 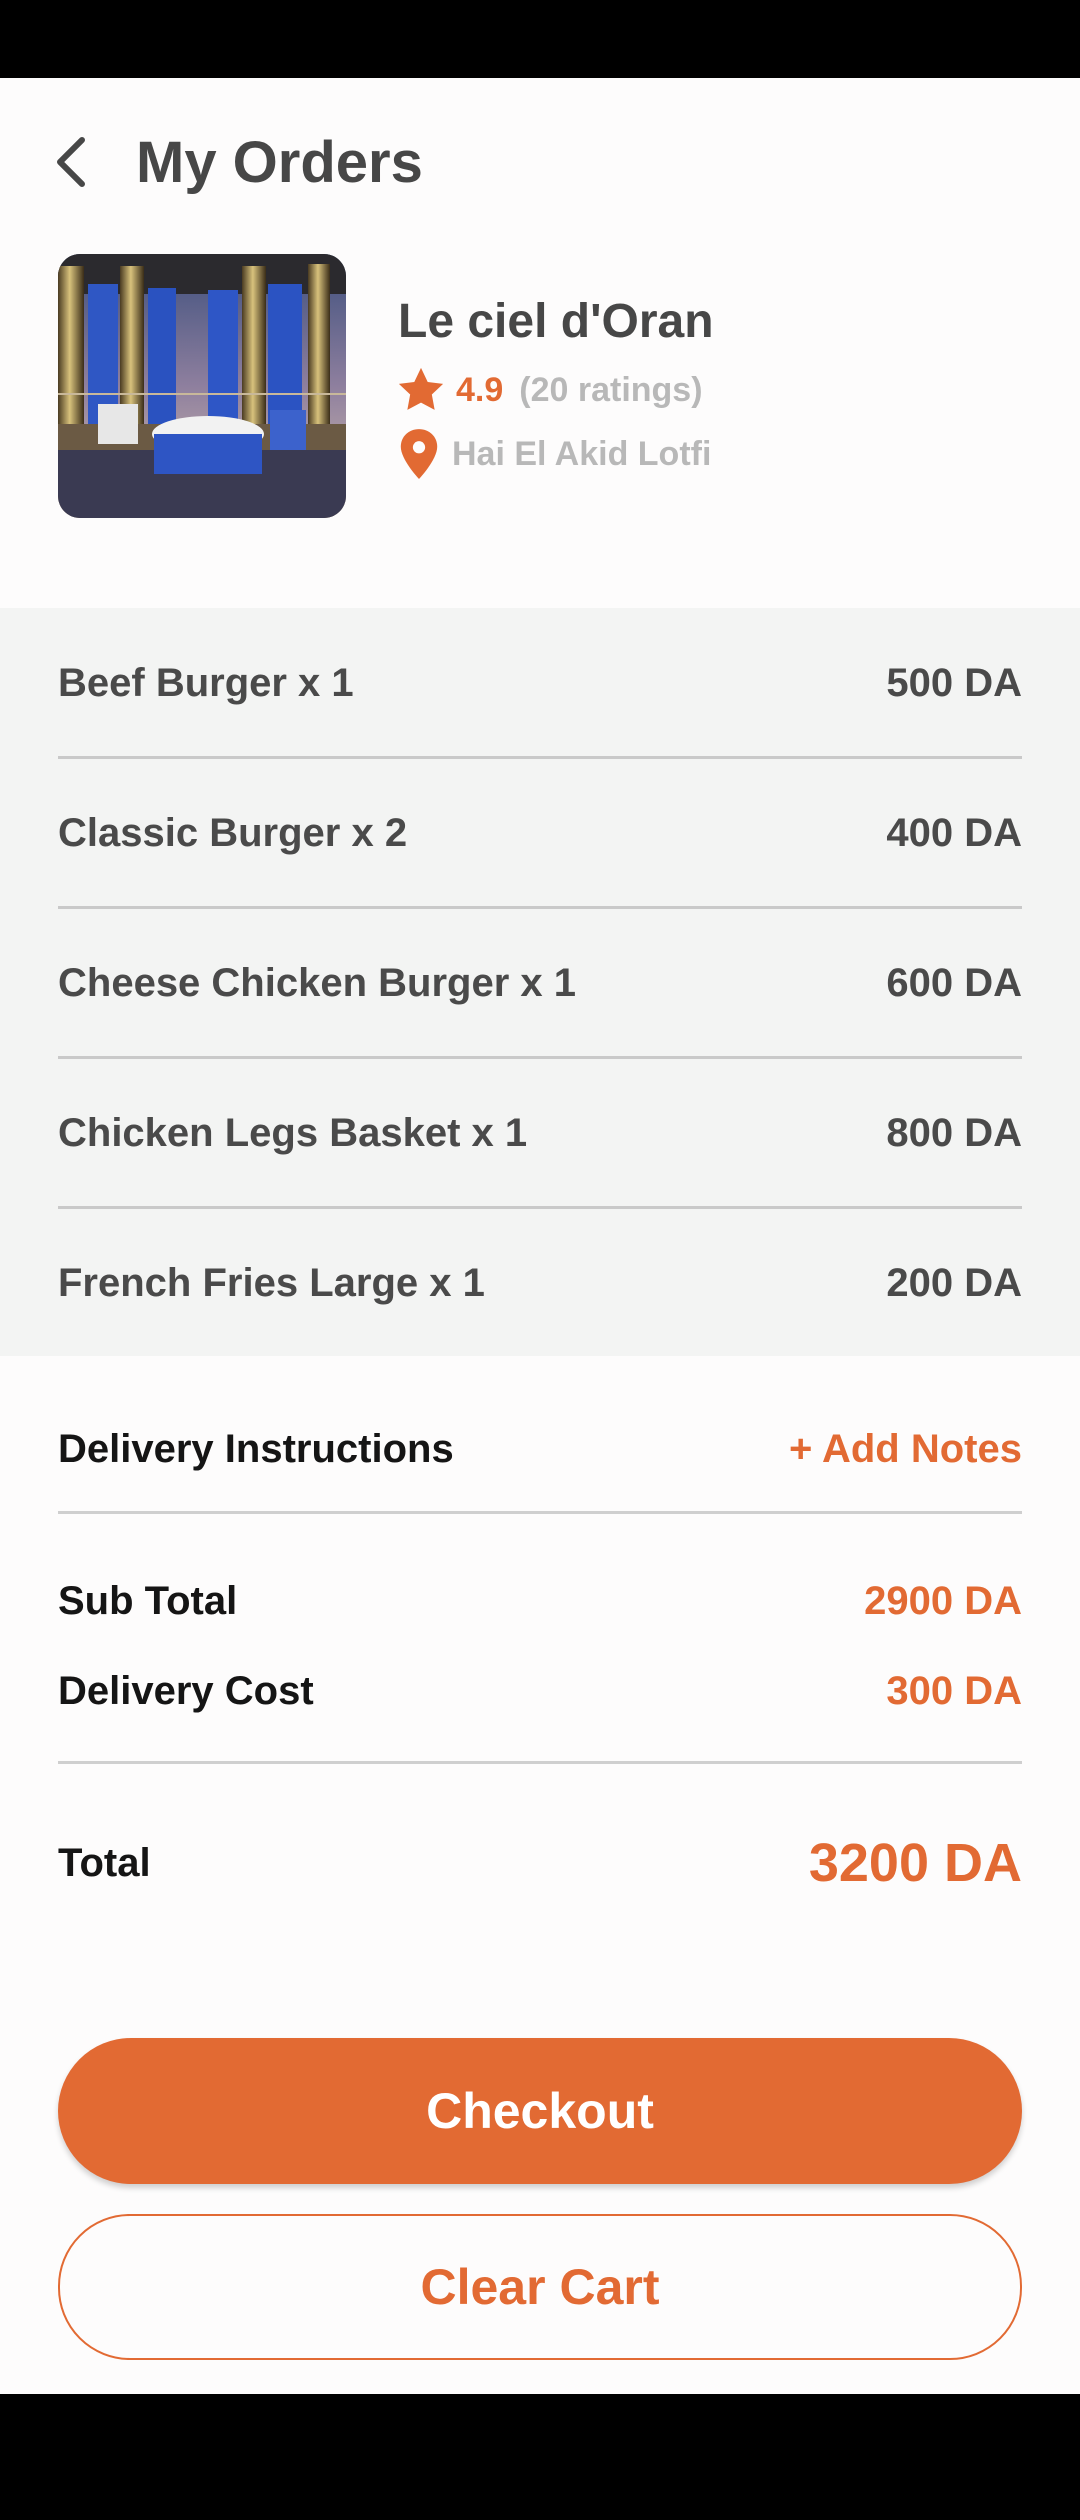 I want to click on checkout-button: Checkout, so click(x=540, y=2111).